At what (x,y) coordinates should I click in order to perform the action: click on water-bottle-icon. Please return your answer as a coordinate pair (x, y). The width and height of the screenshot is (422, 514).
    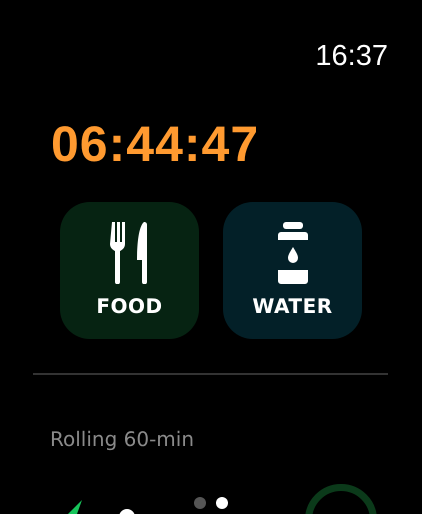
    Looking at the image, I should click on (293, 253).